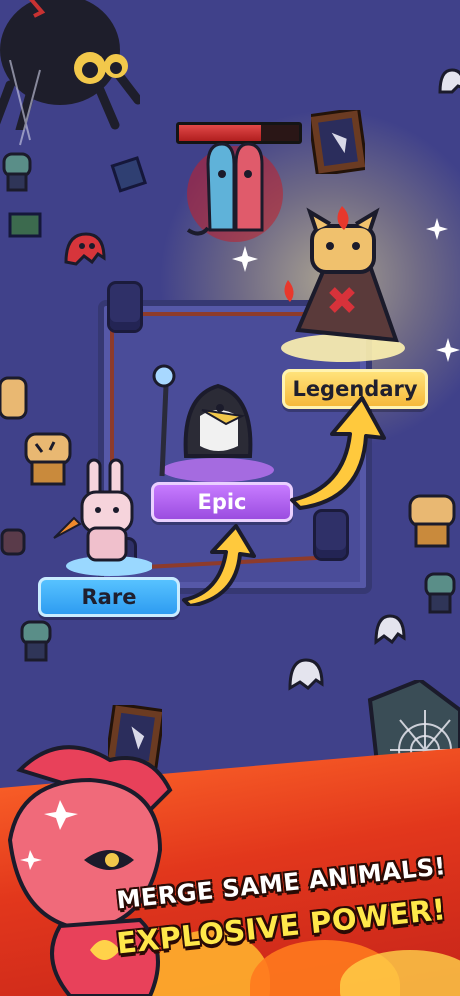 The height and width of the screenshot is (996, 460). What do you see at coordinates (25, 103) in the screenshot?
I see `web-thread` at bounding box center [25, 103].